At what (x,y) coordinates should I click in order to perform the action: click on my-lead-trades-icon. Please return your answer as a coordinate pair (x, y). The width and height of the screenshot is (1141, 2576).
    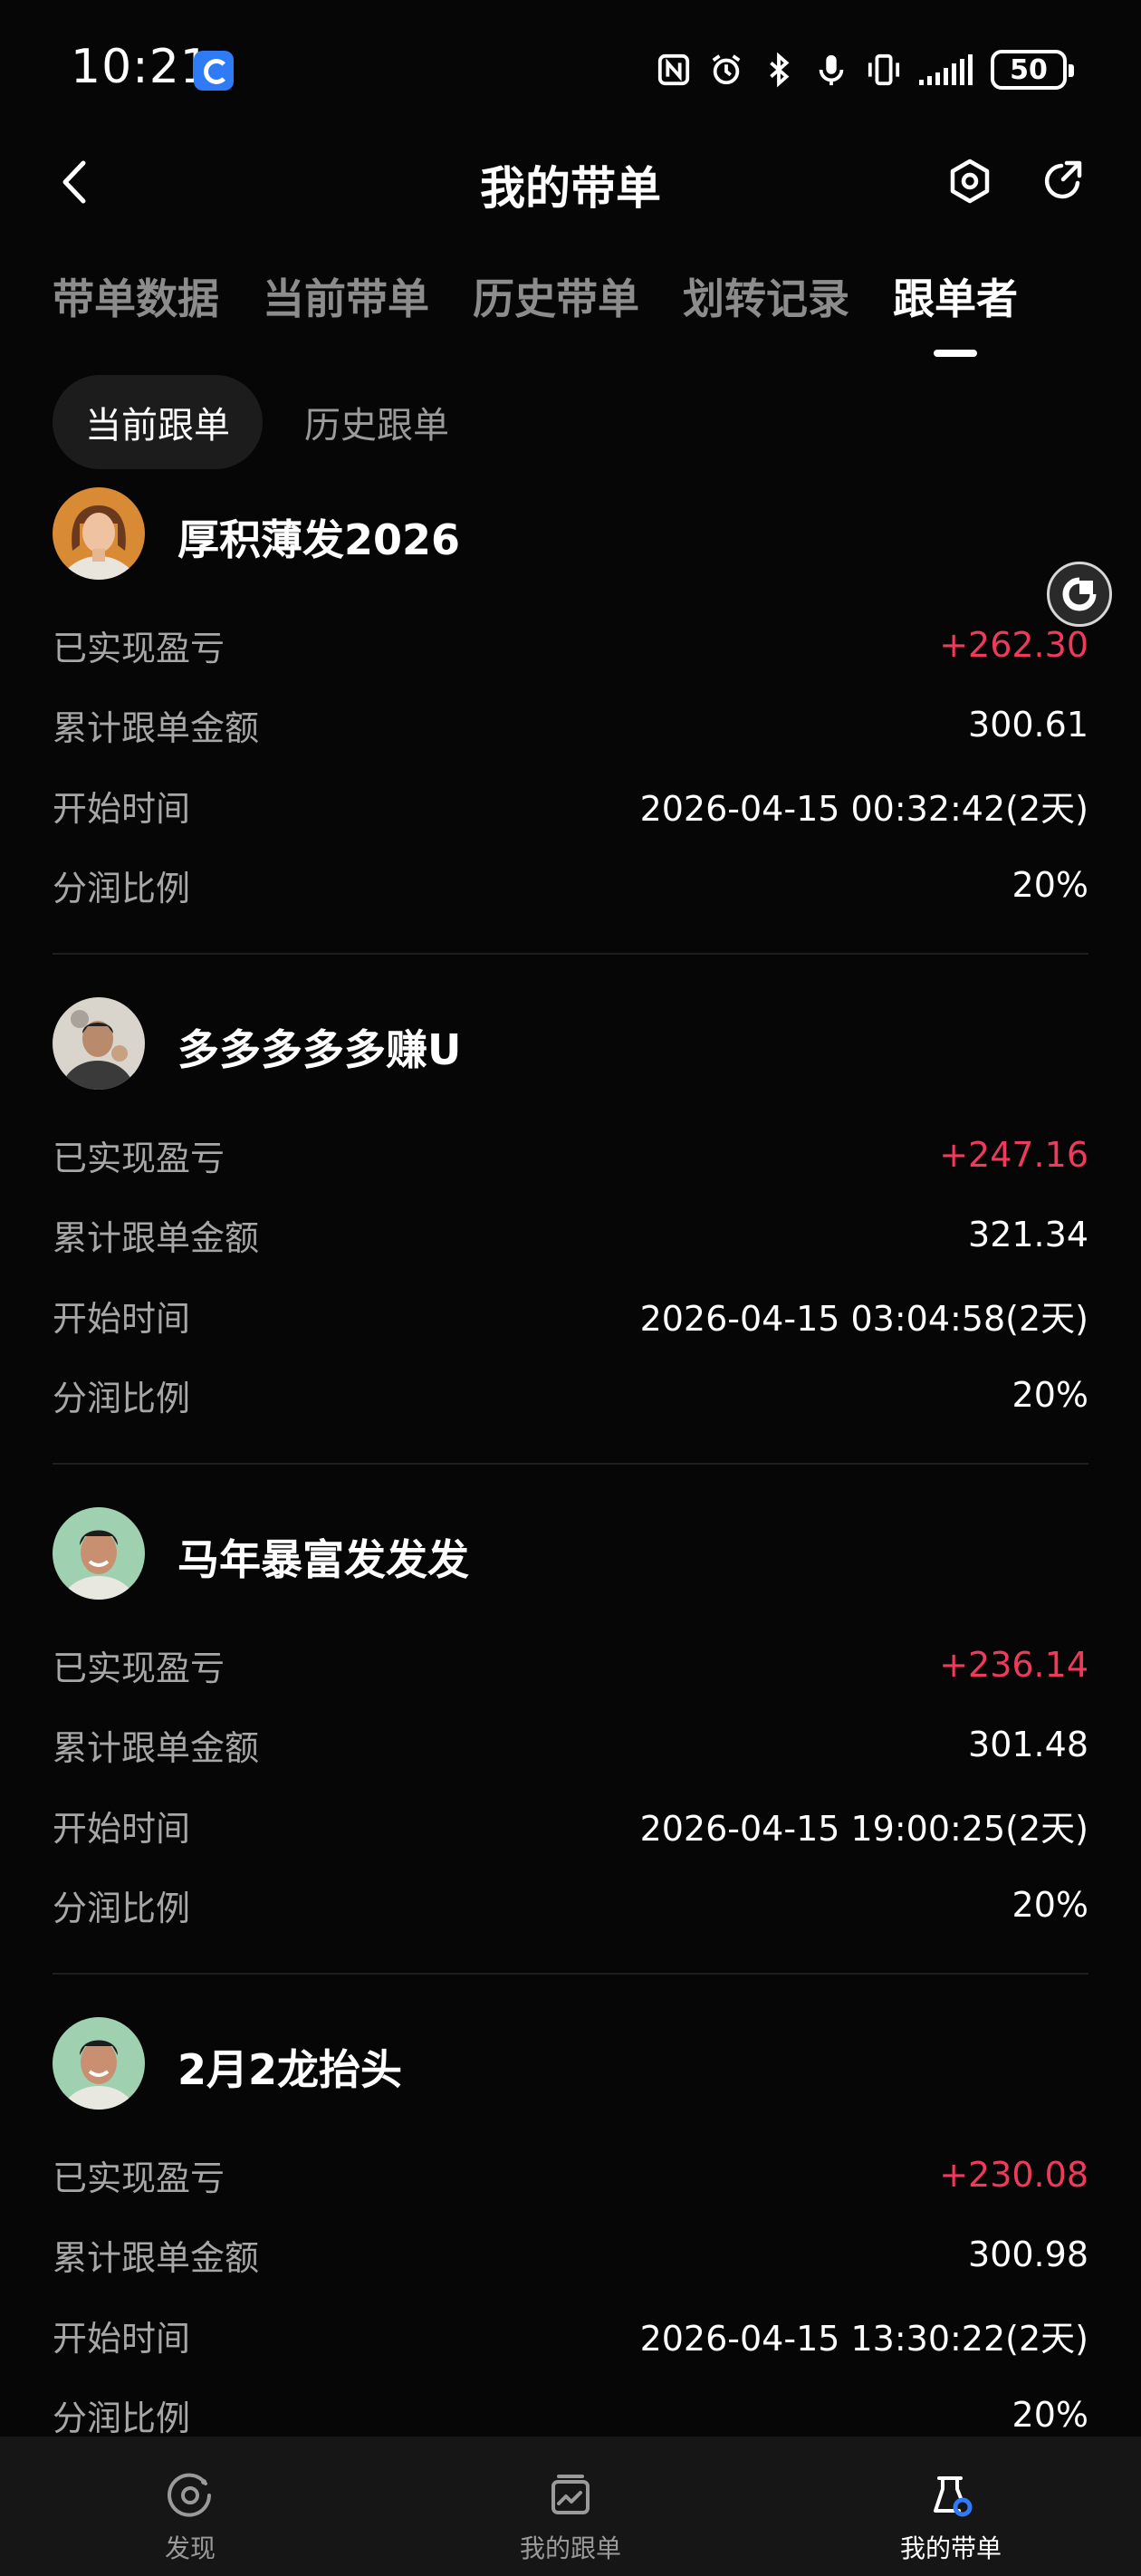
    Looking at the image, I should click on (950, 2495).